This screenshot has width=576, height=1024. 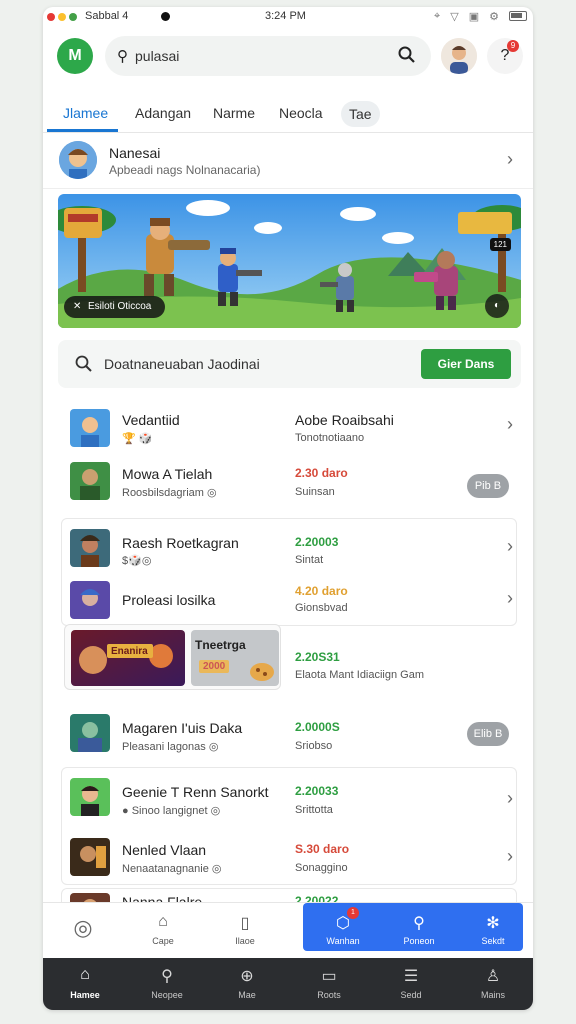 What do you see at coordinates (167, 474) in the screenshot?
I see `item-title: Mowa A Tielah` at bounding box center [167, 474].